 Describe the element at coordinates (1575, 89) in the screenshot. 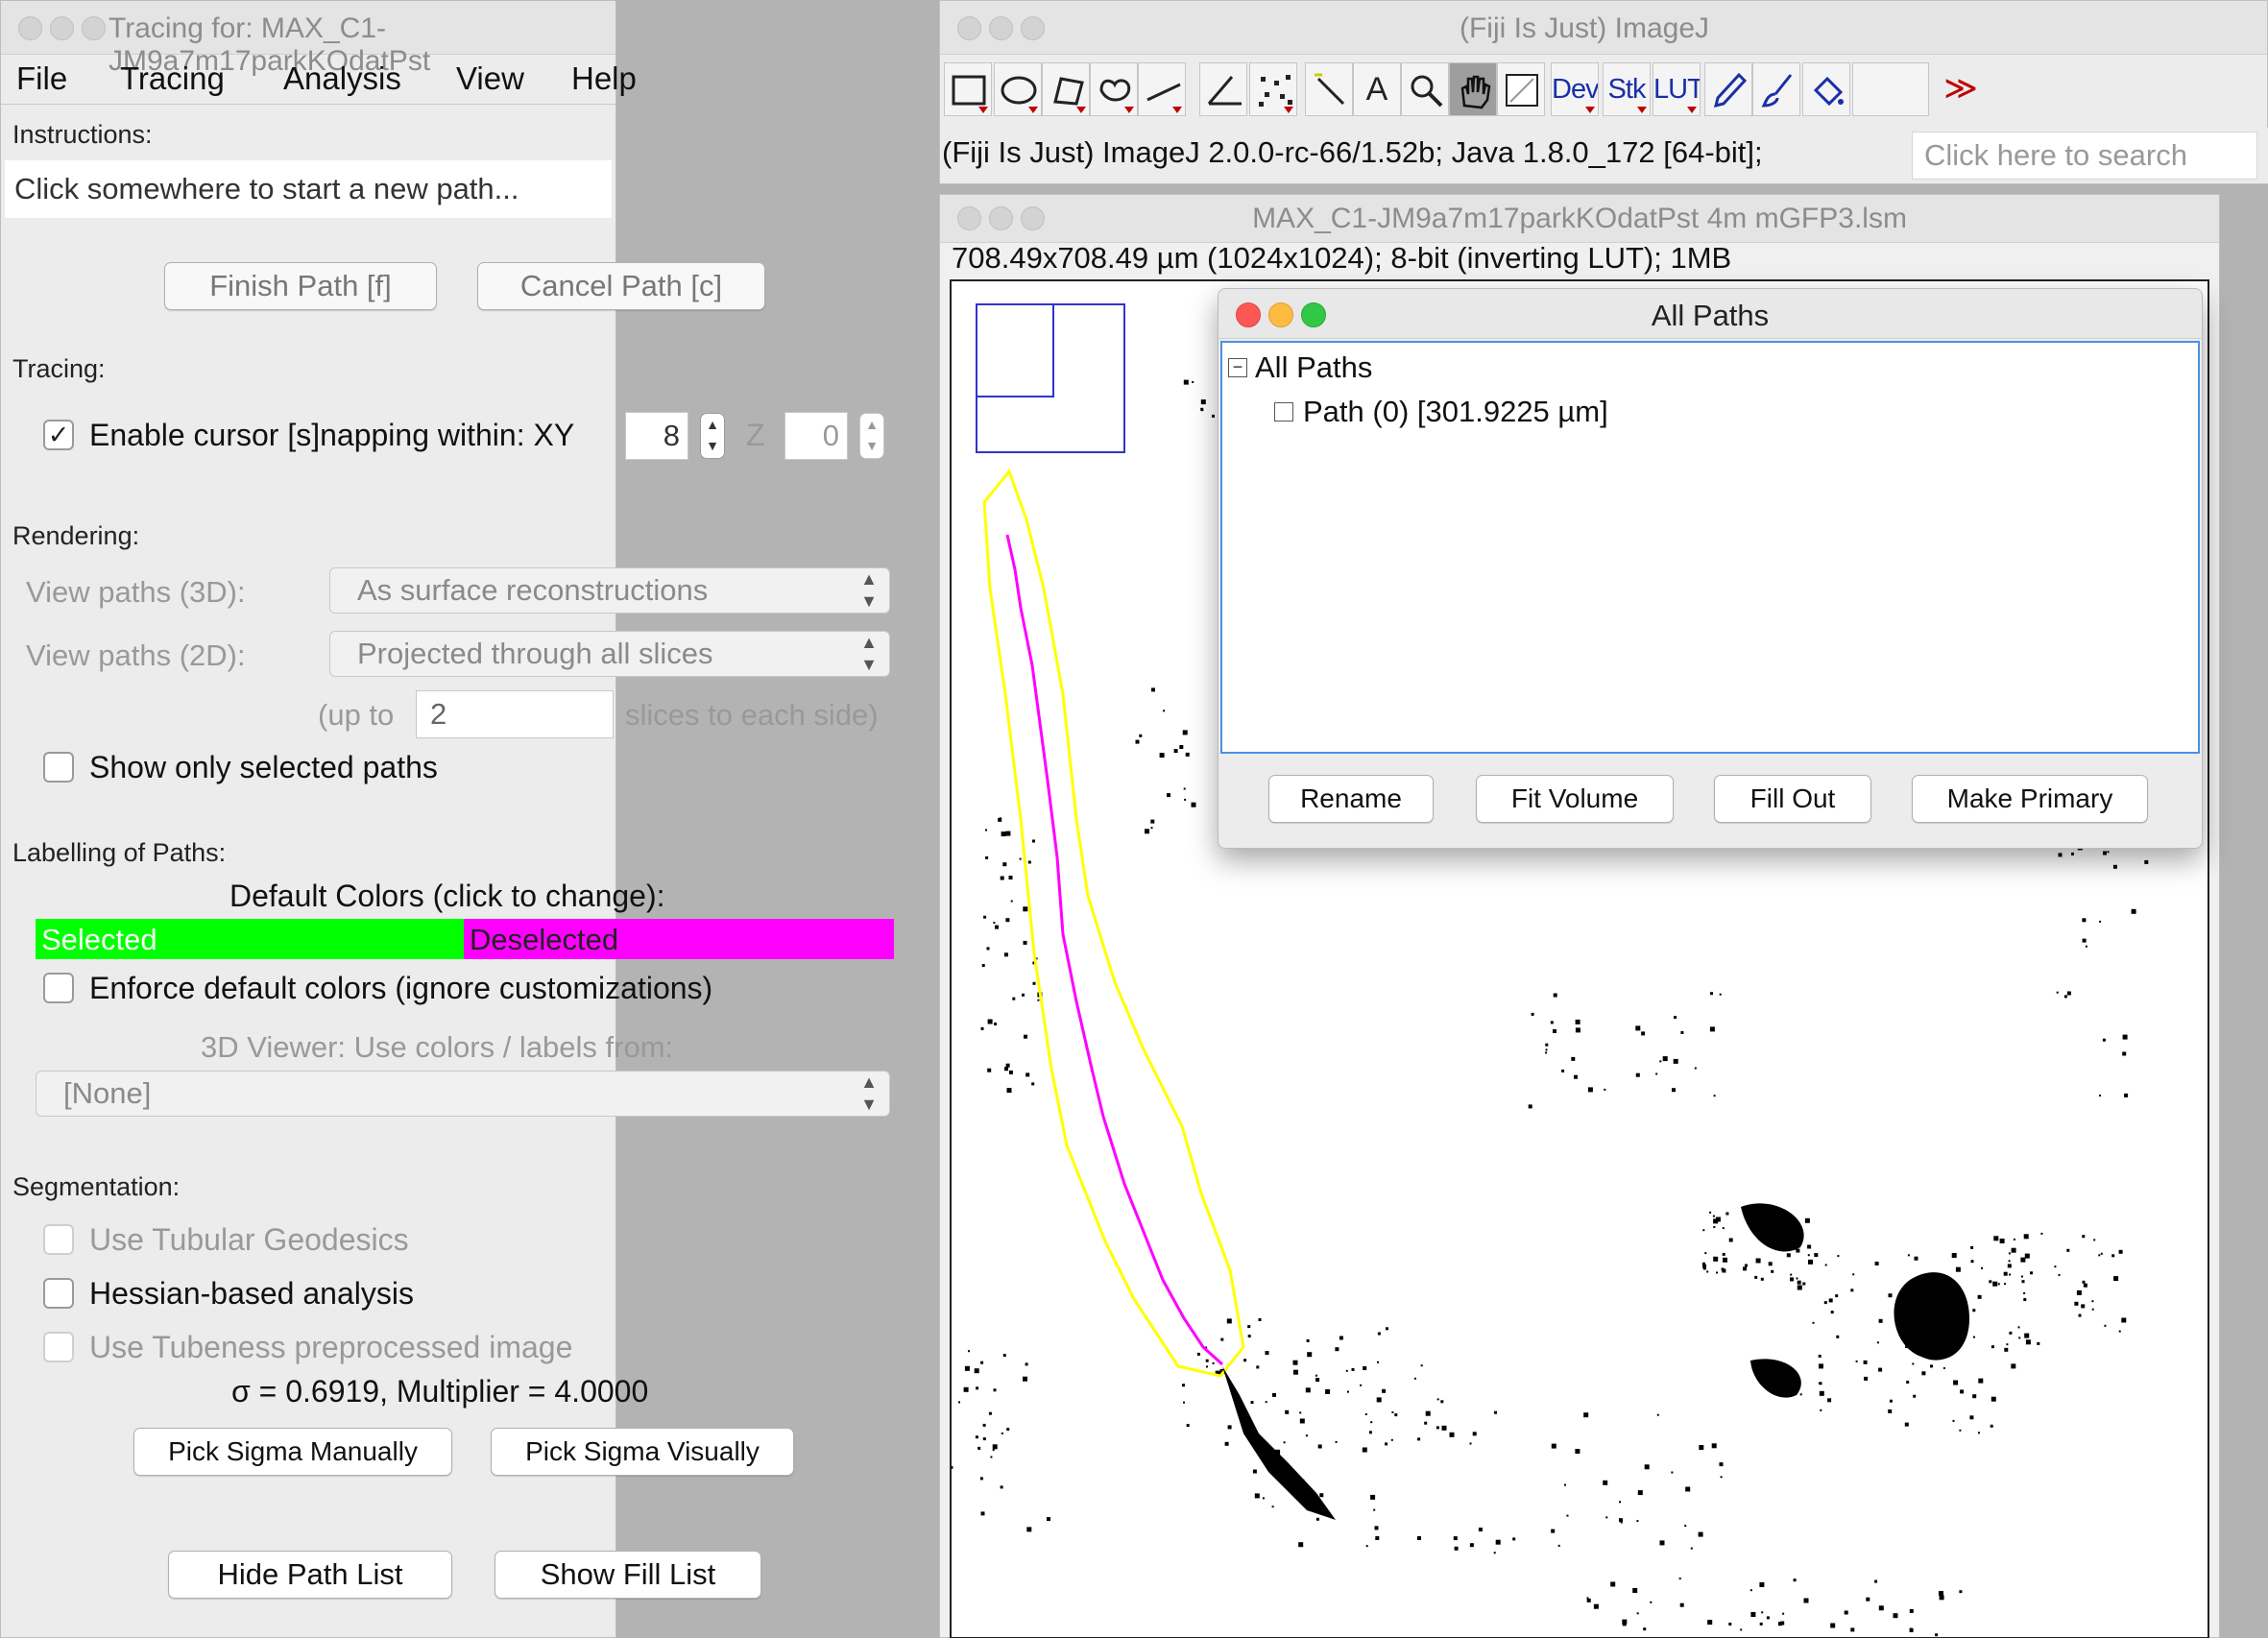

I see `dev-menu-button: Dev` at that location.